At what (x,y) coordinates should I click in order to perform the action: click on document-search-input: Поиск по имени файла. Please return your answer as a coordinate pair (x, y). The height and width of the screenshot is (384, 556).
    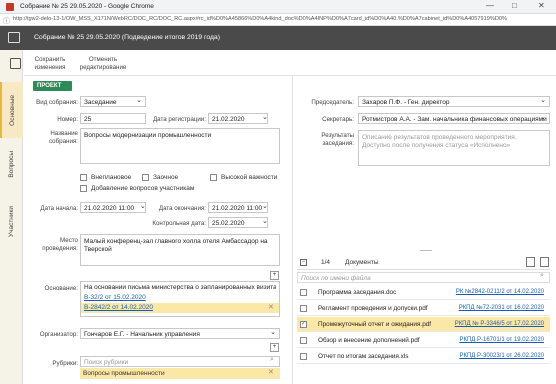
    Looking at the image, I should click on (423, 277).